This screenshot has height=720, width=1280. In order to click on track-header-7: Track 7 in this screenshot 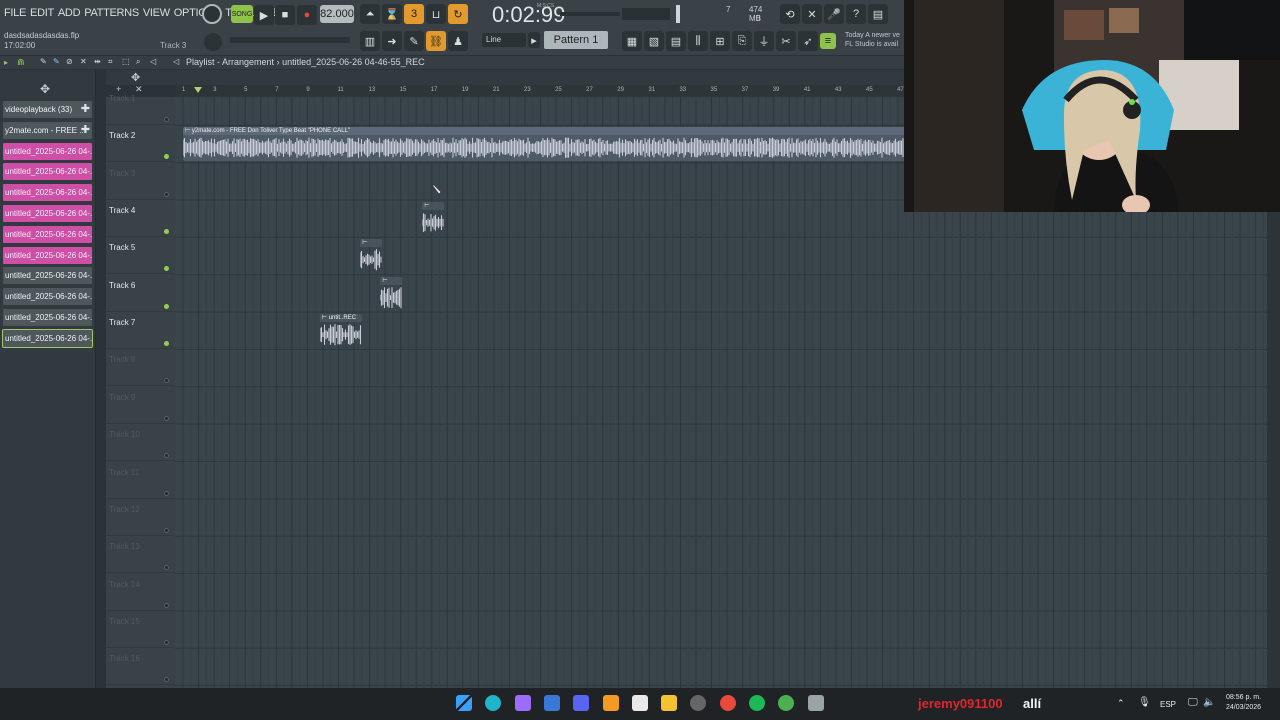, I will do `click(140, 331)`.